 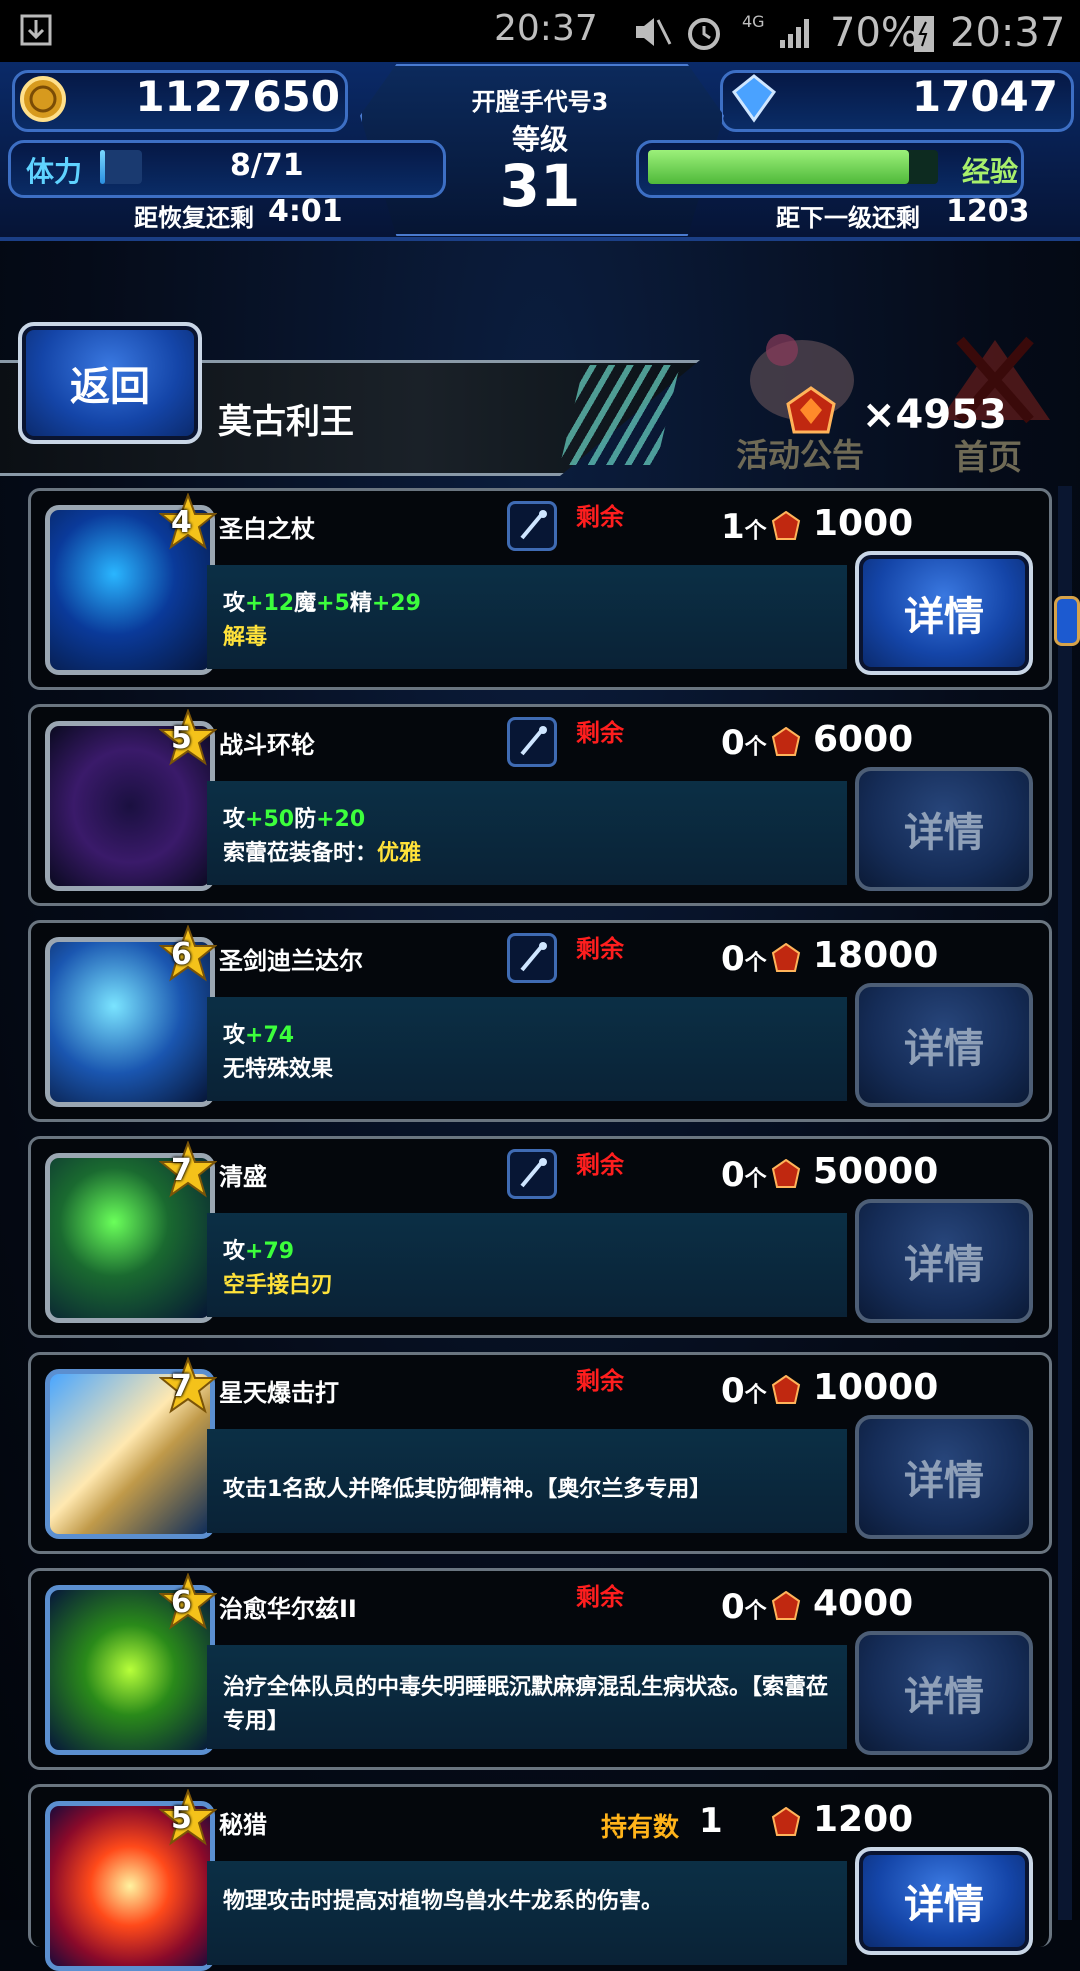 I want to click on page-title: 莫古利王, so click(x=286, y=422).